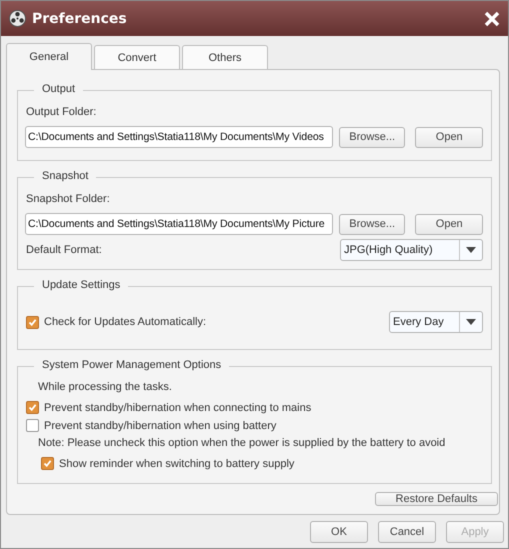 The width and height of the screenshot is (509, 549). What do you see at coordinates (137, 57) in the screenshot?
I see `tab: Convert` at bounding box center [137, 57].